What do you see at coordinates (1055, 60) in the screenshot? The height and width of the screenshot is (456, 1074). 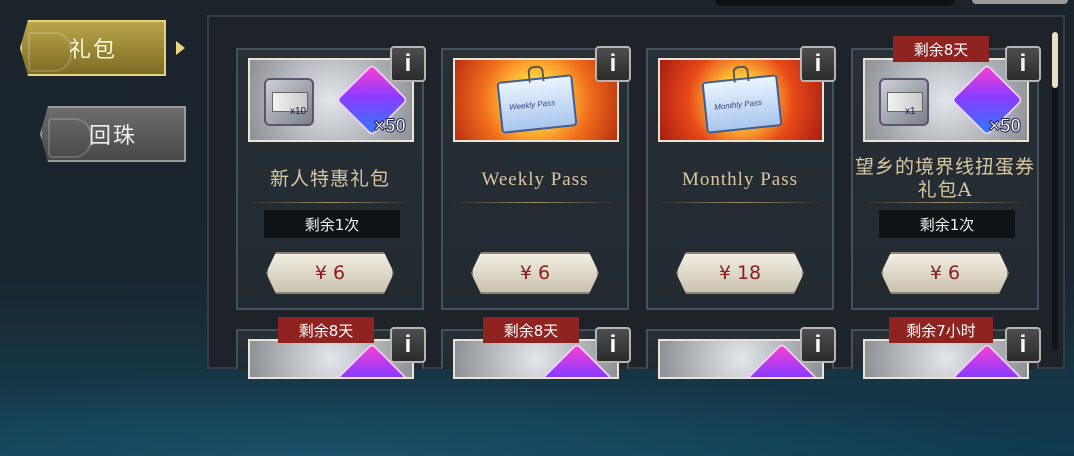 I see `scrollbar-thumb` at bounding box center [1055, 60].